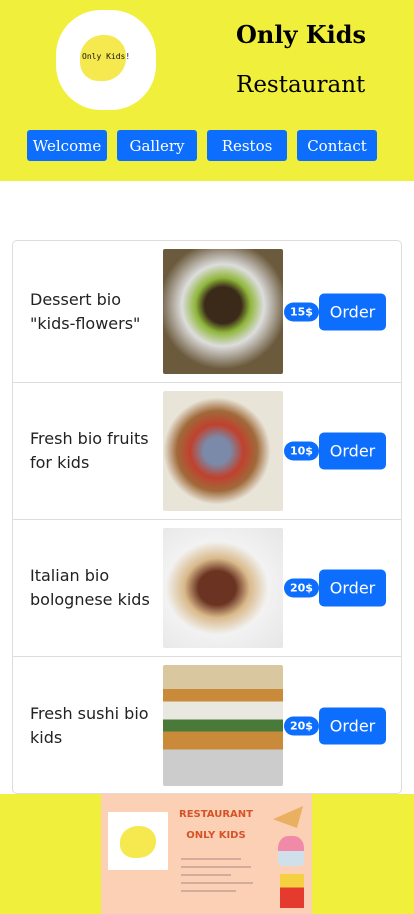 The image size is (414, 914). Describe the element at coordinates (223, 588) in the screenshot. I see `pasta-image` at that location.